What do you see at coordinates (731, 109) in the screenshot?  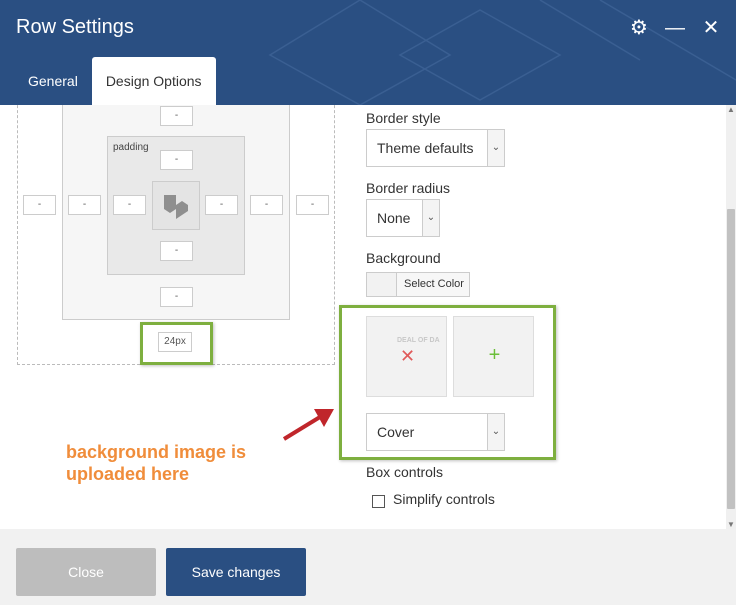 I see `scroll-up-icon: ▲` at bounding box center [731, 109].